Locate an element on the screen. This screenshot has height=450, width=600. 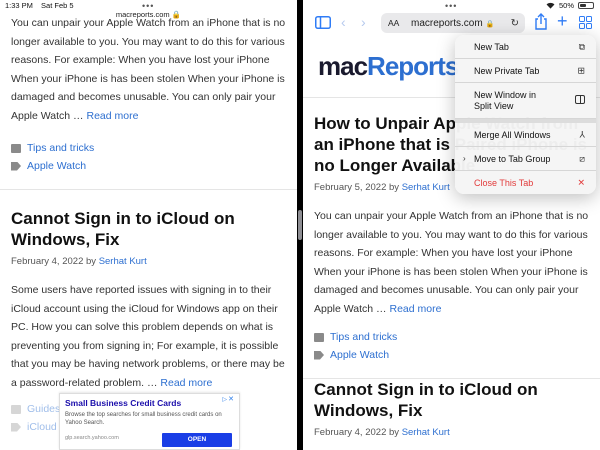
share-icon is located at coordinates (541, 21).